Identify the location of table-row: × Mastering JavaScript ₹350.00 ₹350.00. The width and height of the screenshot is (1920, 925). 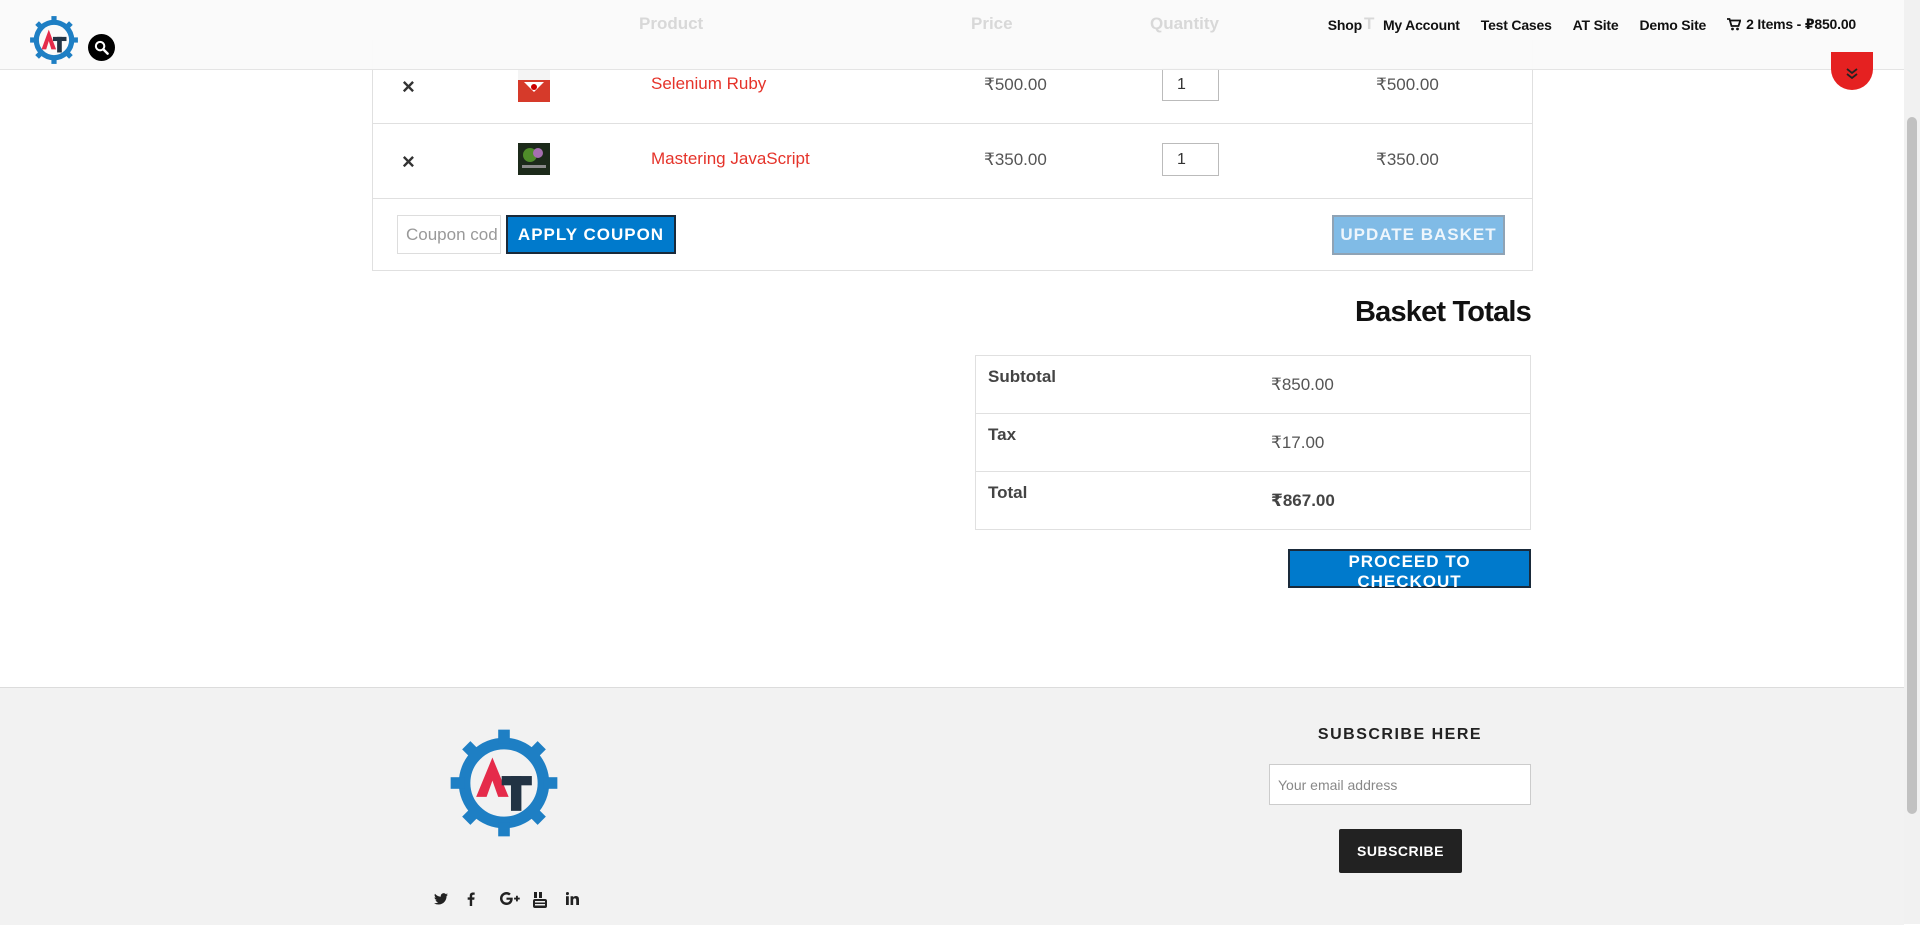
(952, 161).